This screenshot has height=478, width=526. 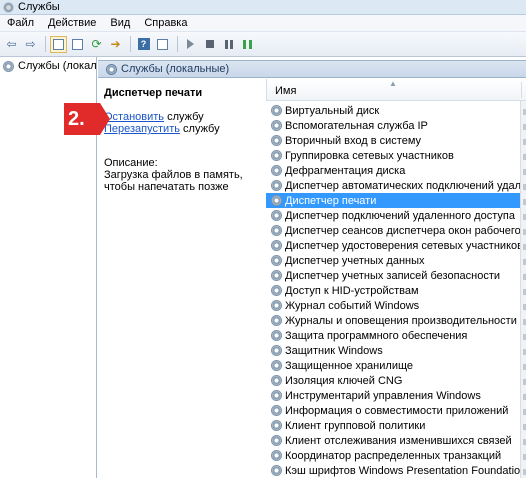 I want to click on service-row: Изоляция ключей CNG, so click(x=393, y=380).